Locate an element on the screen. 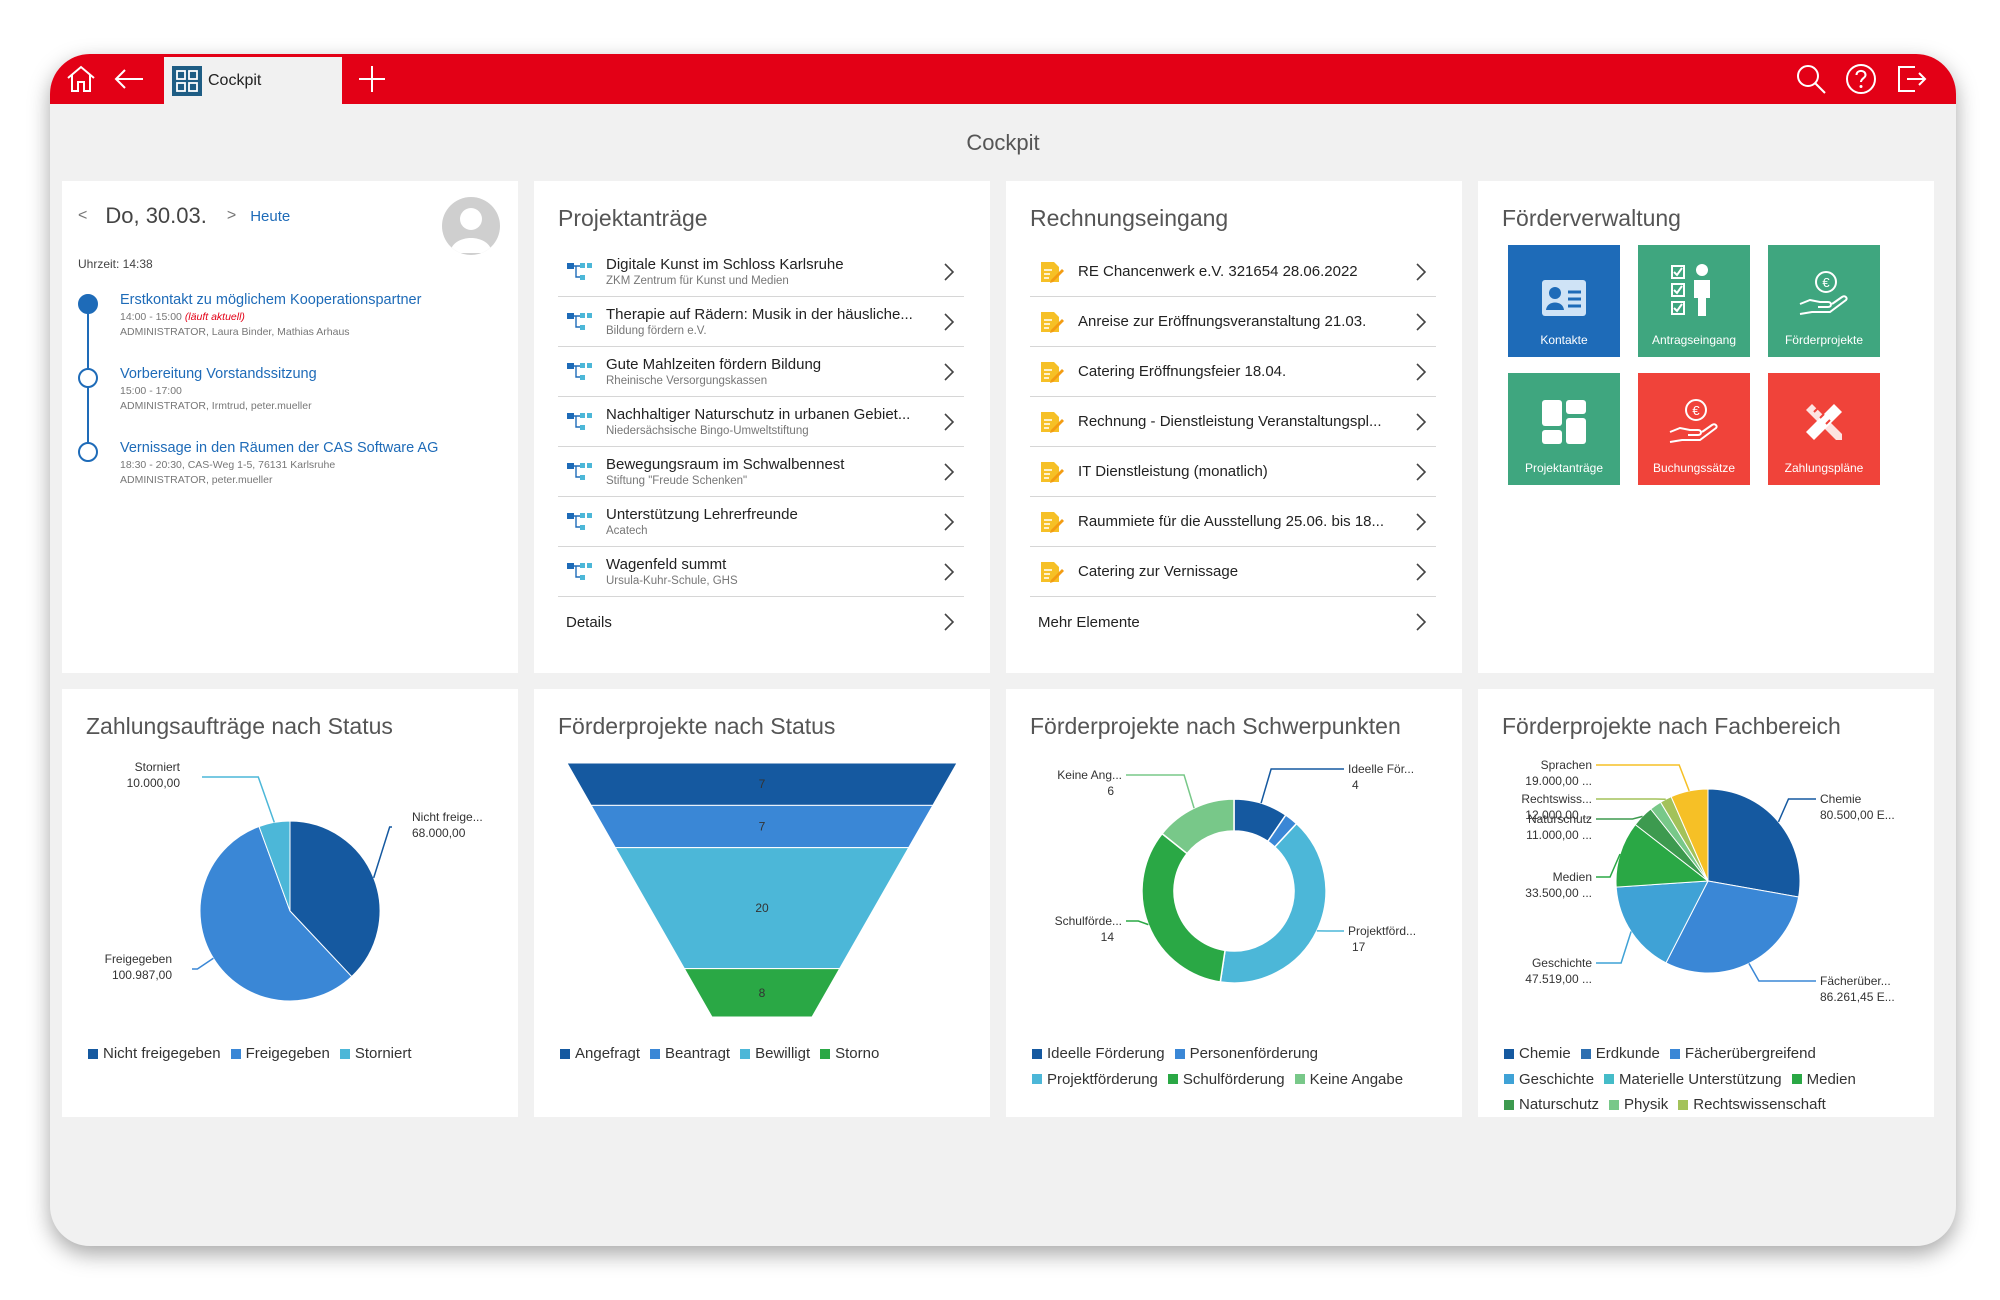 This screenshot has height=1300, width=2000. details-link: Details is located at coordinates (761, 622).